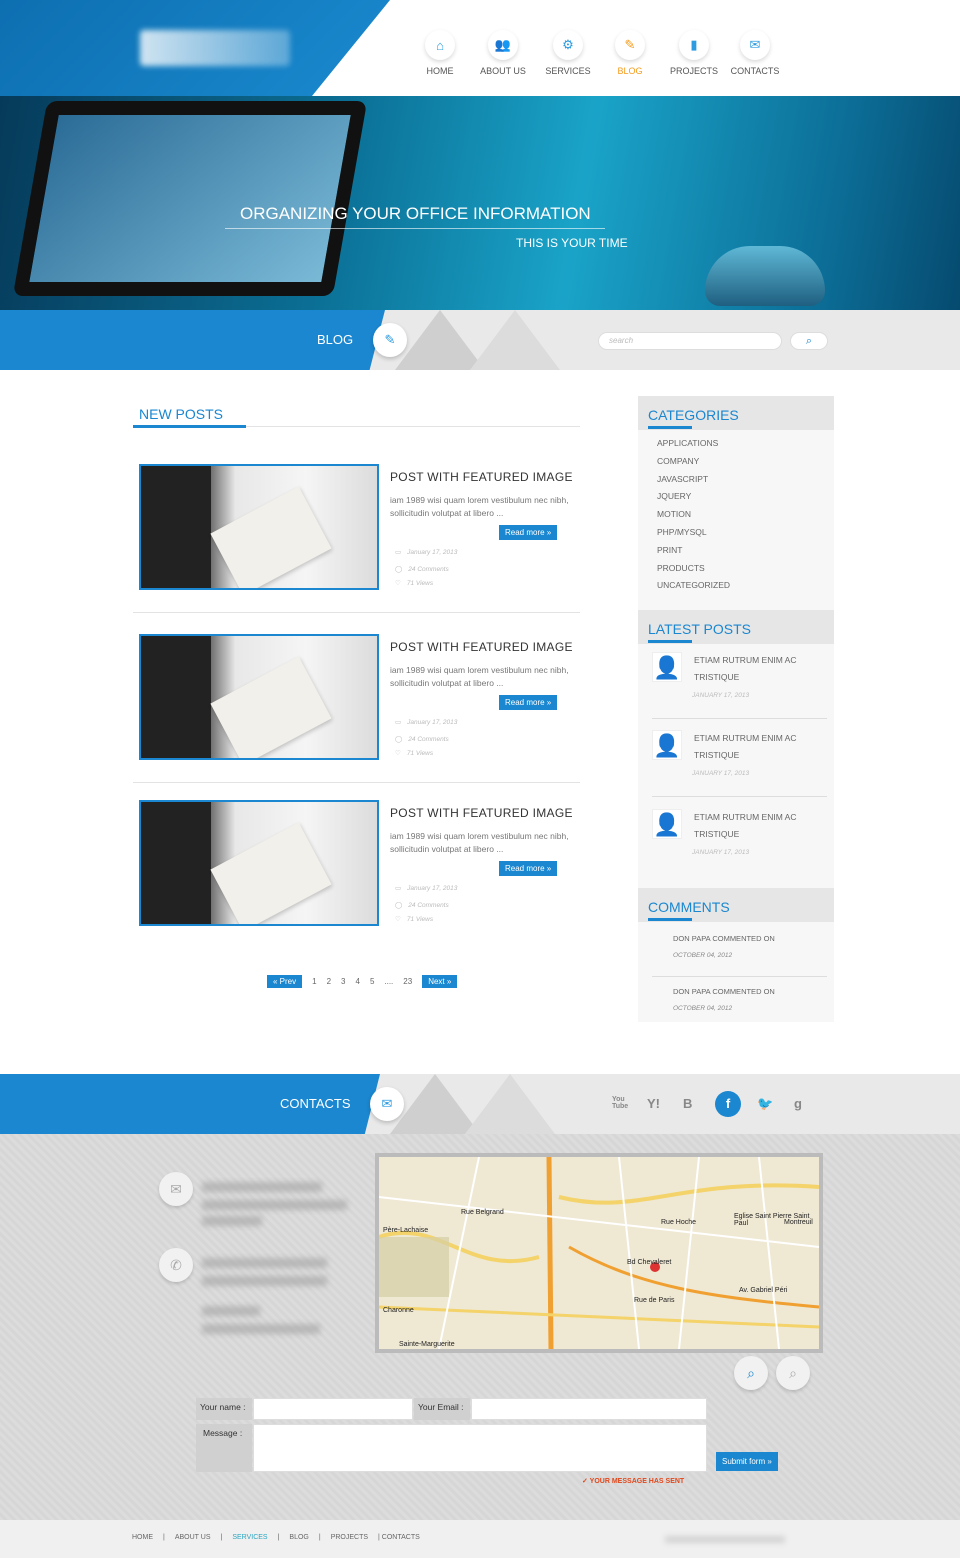  Describe the element at coordinates (503, 45) in the screenshot. I see `users-icon: 👥` at that location.